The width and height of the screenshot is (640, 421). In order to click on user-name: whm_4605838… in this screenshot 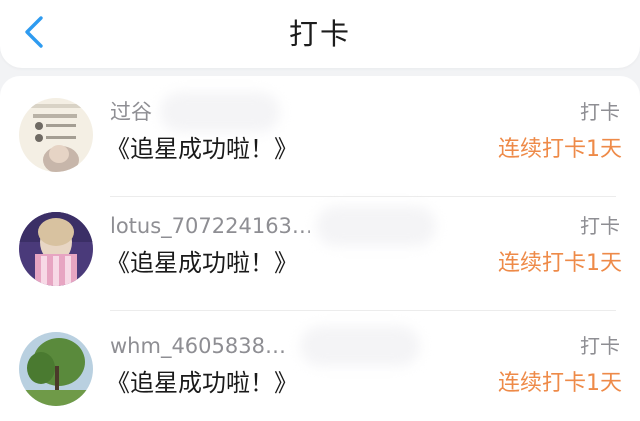, I will do `click(198, 346)`.